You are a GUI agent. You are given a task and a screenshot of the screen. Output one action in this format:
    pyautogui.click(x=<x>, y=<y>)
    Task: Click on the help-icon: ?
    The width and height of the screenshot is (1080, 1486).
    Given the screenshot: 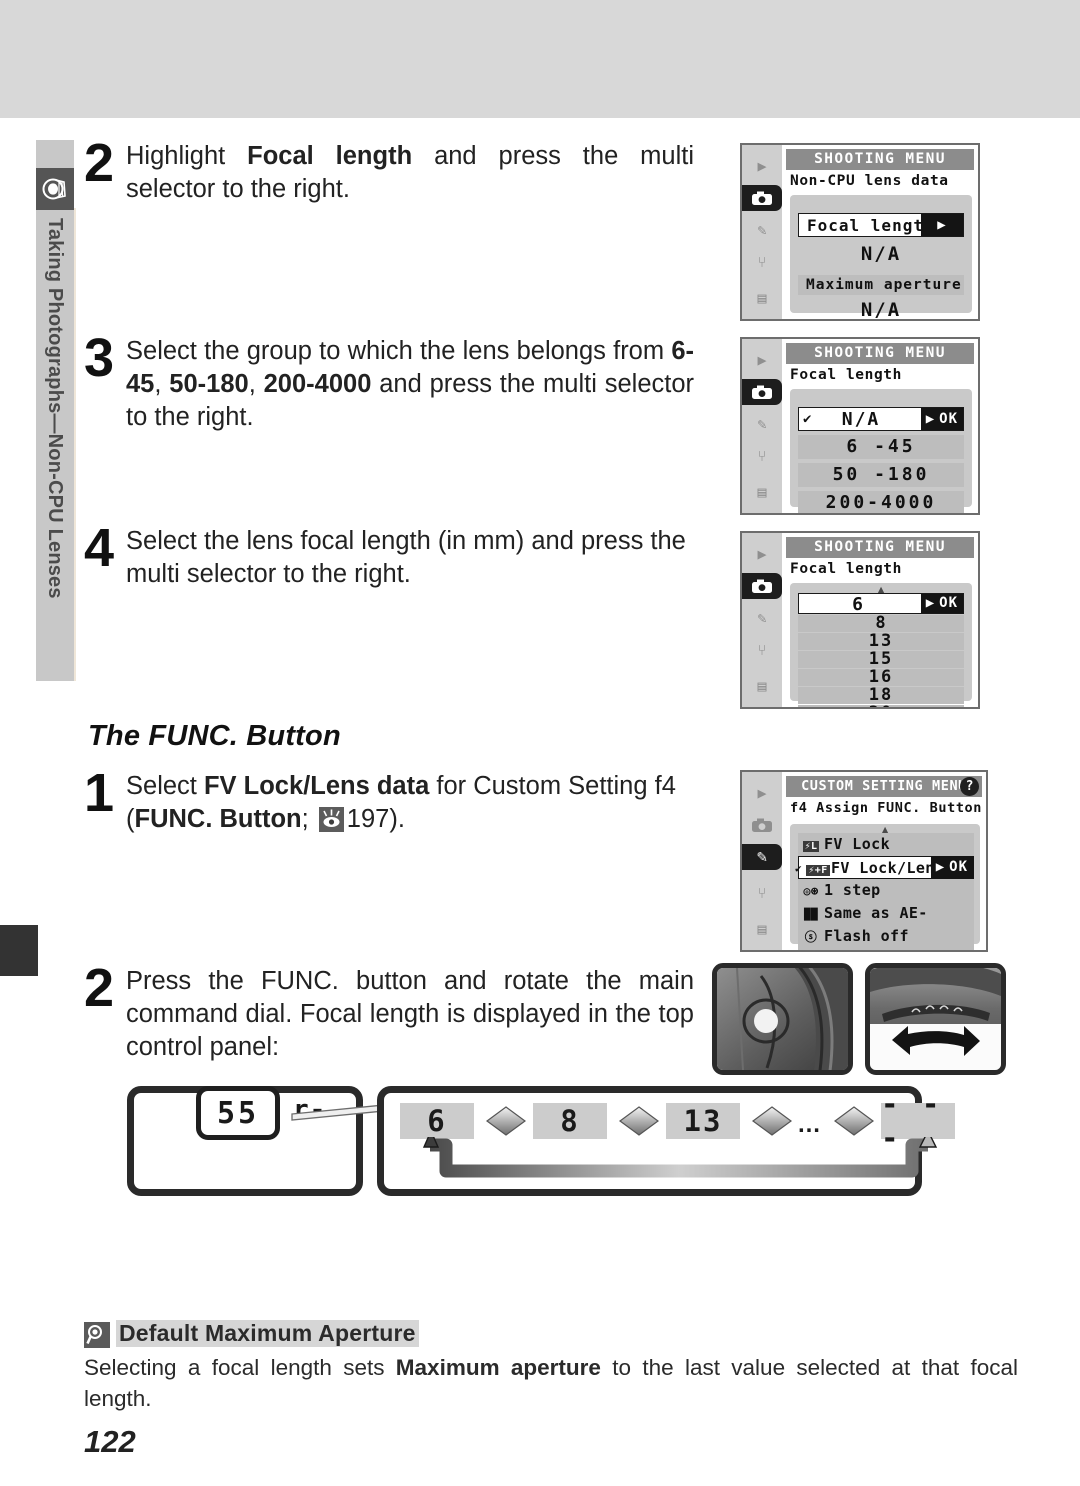 What is the action you would take?
    pyautogui.click(x=969, y=786)
    